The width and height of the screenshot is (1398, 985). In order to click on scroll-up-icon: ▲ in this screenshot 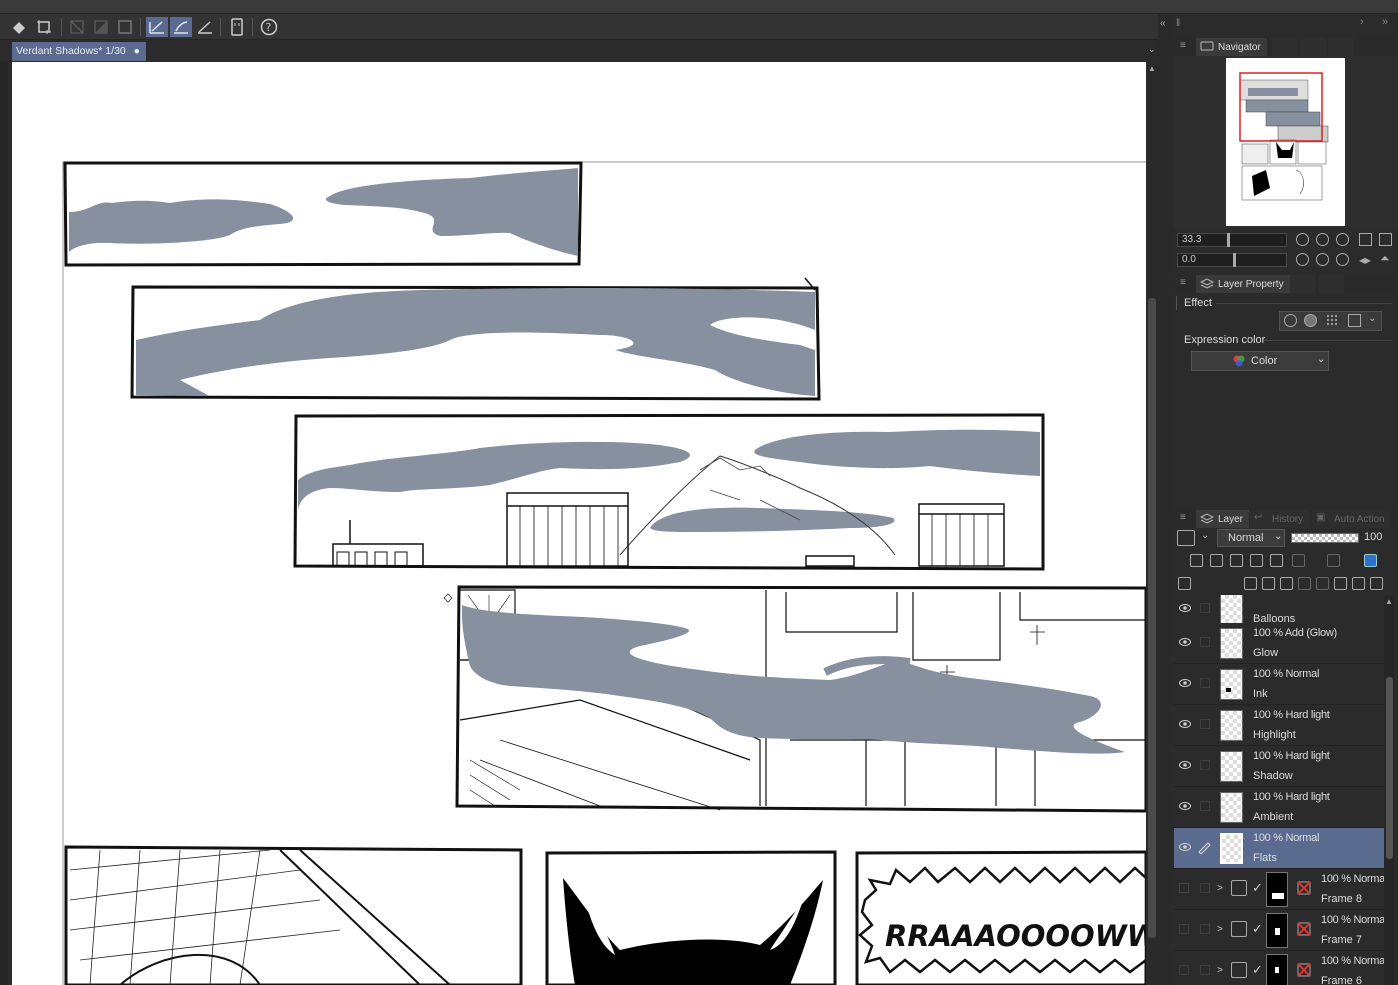, I will do `click(1152, 68)`.